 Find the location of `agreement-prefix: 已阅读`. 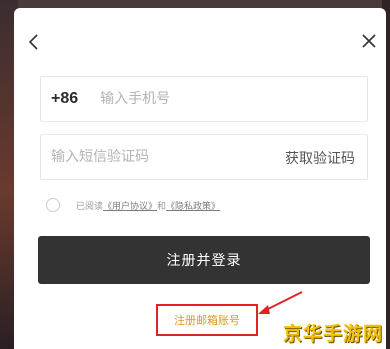

agreement-prefix: 已阅读 is located at coordinates (90, 206).